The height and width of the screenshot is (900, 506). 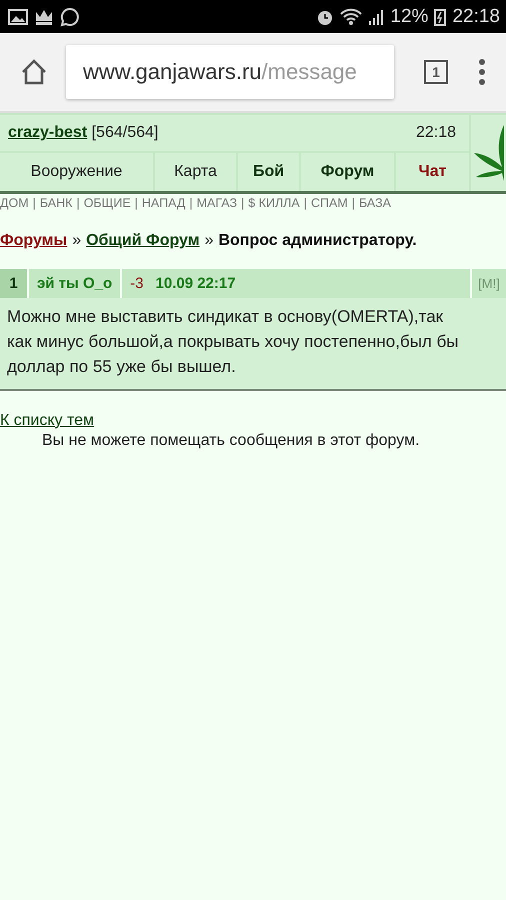 What do you see at coordinates (76, 172) in the screenshot?
I see `nav-tab: Вооружение` at bounding box center [76, 172].